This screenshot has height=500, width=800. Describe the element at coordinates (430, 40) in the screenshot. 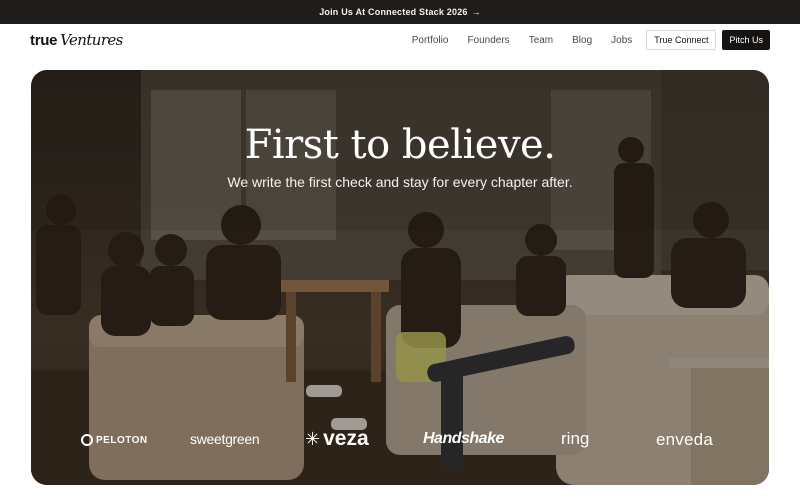

I see `nav-portfolio: Portfolio` at that location.